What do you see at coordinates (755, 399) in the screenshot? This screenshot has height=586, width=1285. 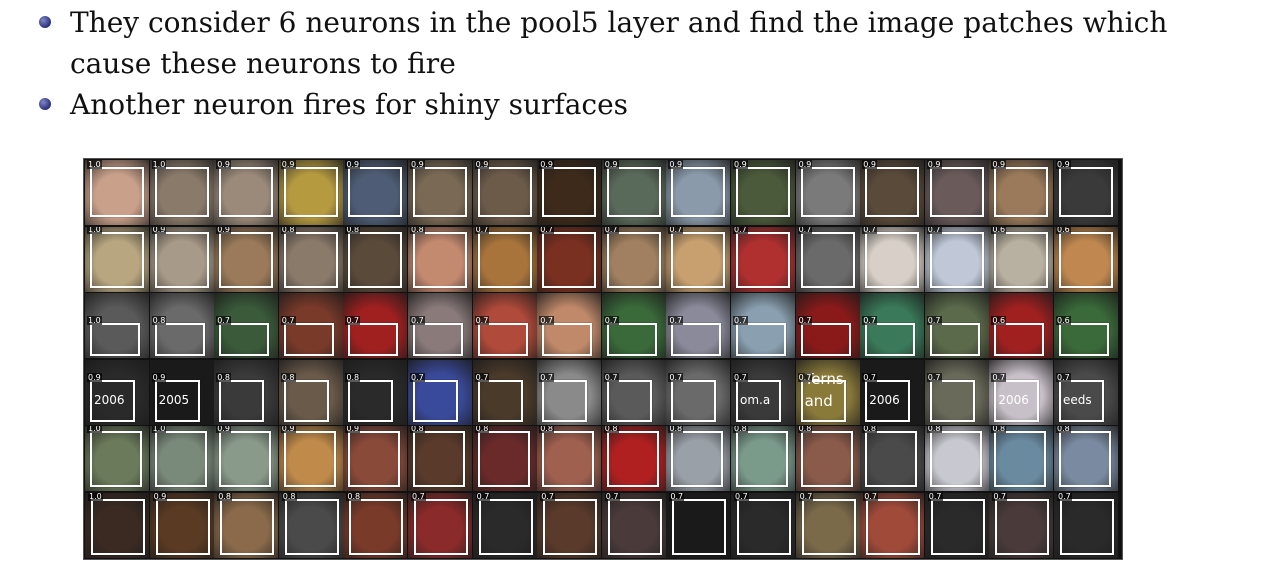 I see `patch-text: om.a` at bounding box center [755, 399].